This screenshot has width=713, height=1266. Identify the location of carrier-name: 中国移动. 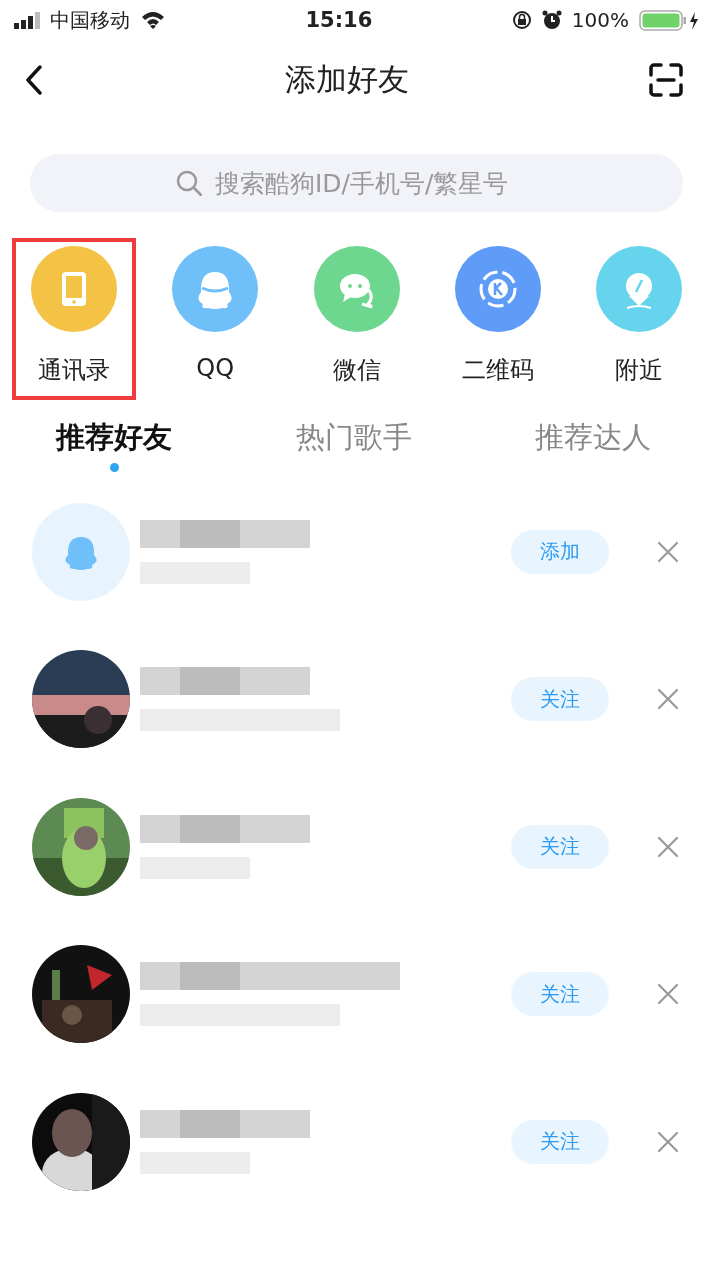
(90, 20).